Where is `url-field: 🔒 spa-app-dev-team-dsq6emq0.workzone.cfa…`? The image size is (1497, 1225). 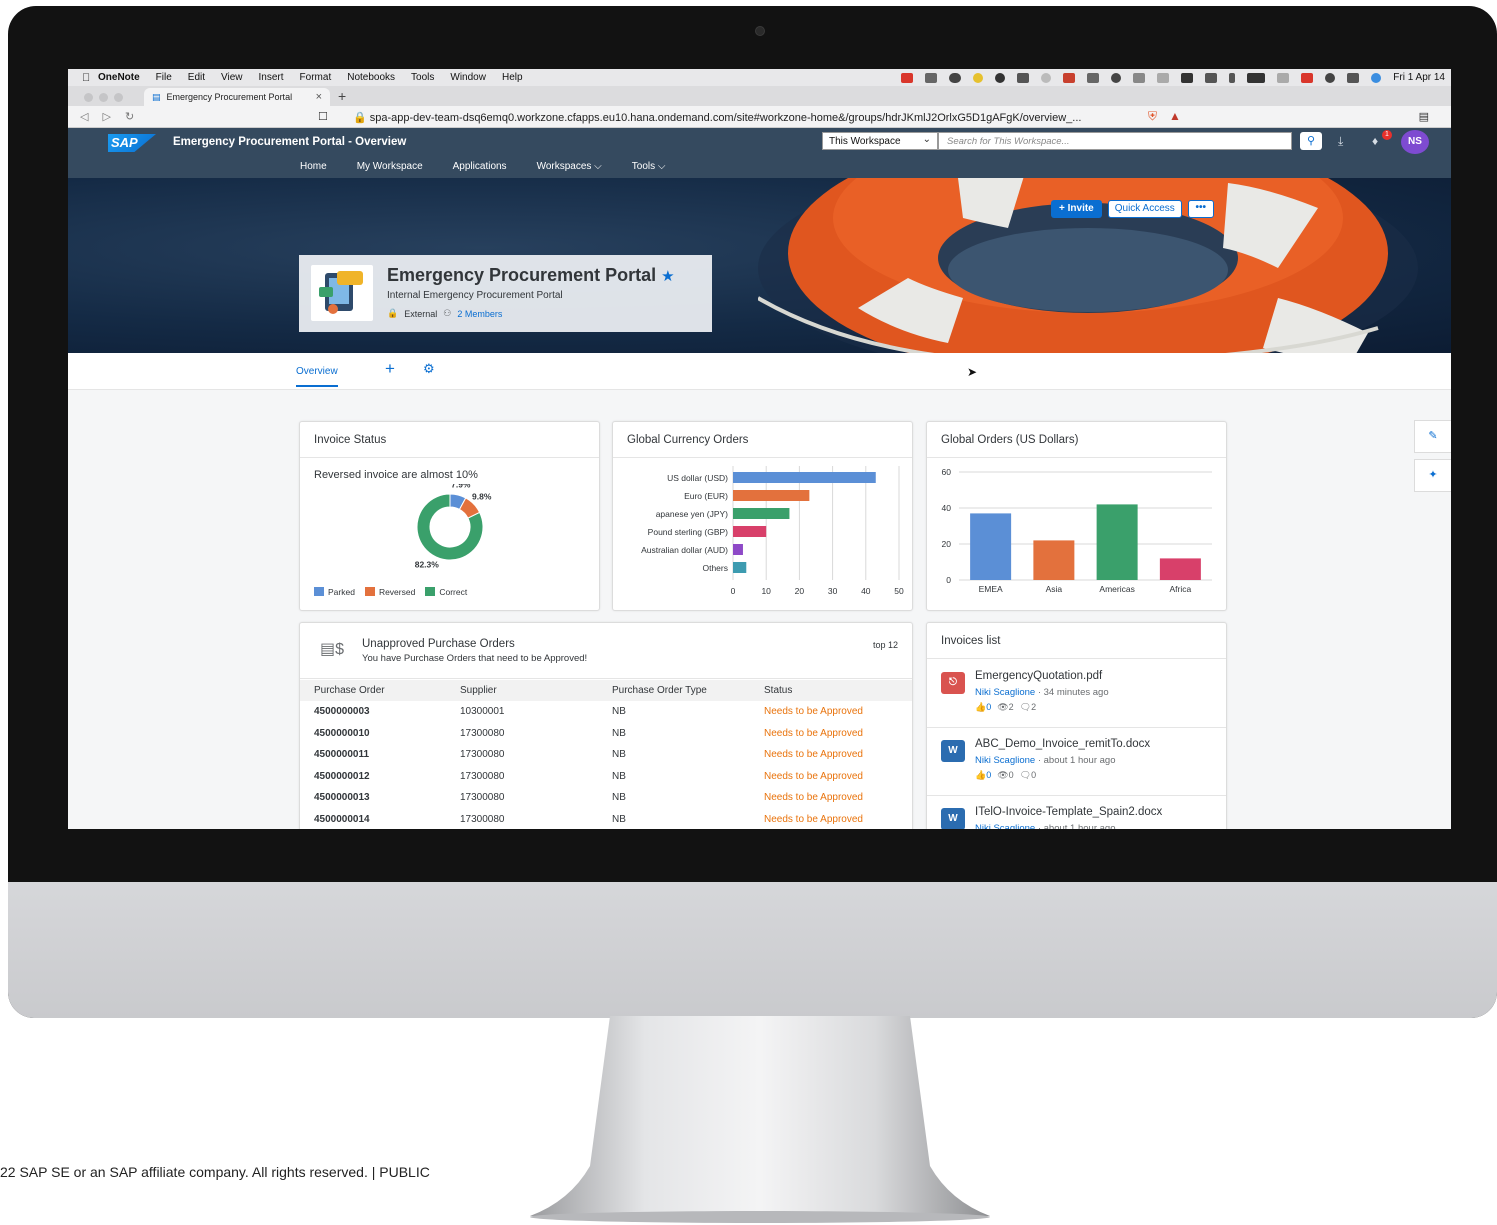
url-field: 🔒 spa-app-dev-team-dsq6emq0.workzone.cfa… is located at coordinates (717, 117).